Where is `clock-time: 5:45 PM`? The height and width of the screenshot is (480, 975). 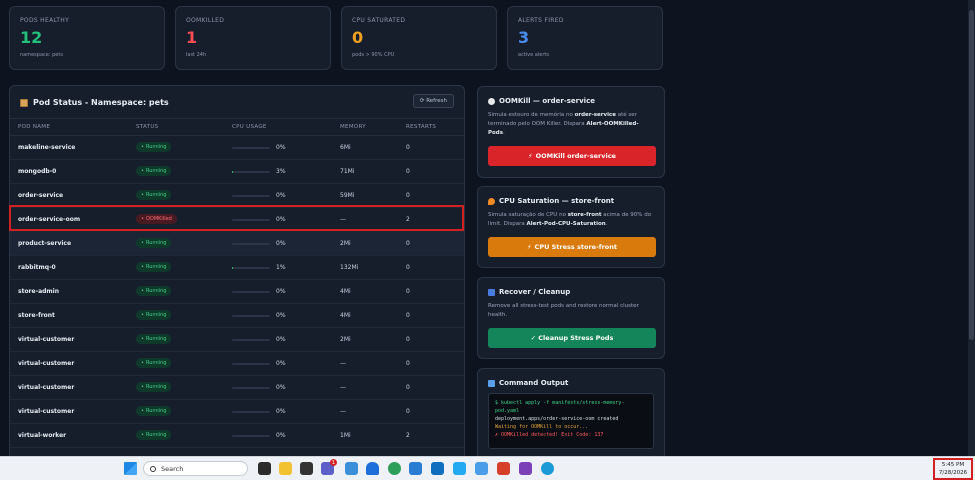
clock-time: 5:45 PM is located at coordinates (953, 465).